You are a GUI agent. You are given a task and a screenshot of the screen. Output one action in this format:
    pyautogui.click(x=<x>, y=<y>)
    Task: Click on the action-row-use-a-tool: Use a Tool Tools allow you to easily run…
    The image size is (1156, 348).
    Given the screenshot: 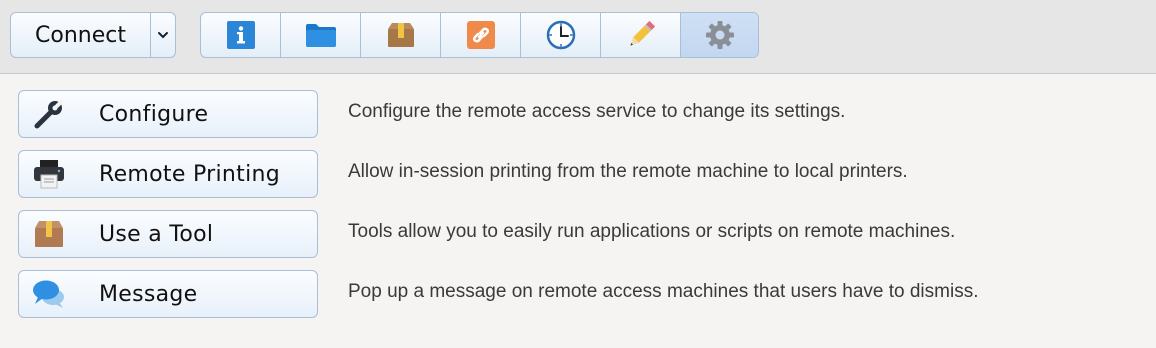 What is the action you would take?
    pyautogui.click(x=583, y=234)
    